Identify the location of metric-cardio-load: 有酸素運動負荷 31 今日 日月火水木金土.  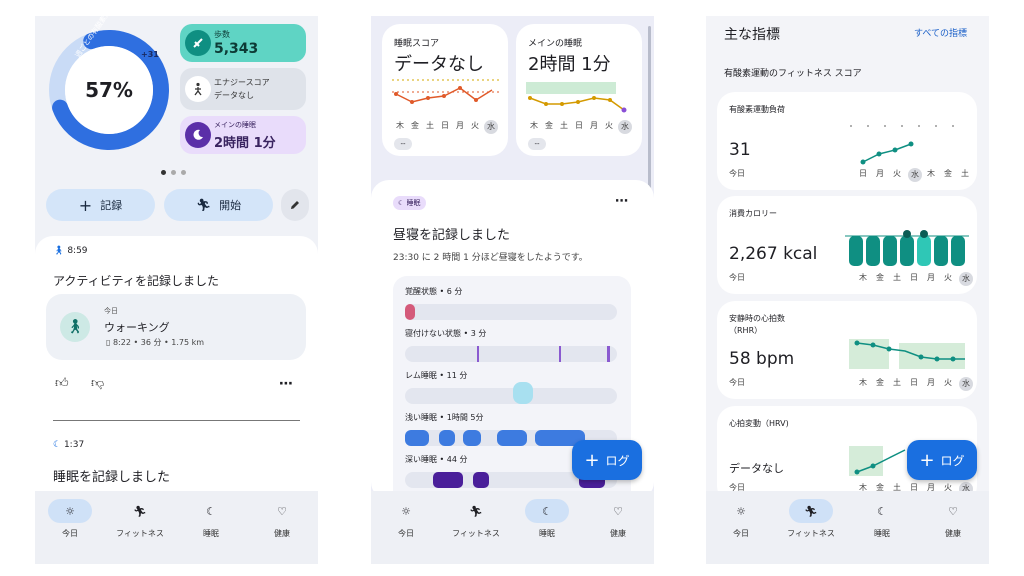
(847, 141).